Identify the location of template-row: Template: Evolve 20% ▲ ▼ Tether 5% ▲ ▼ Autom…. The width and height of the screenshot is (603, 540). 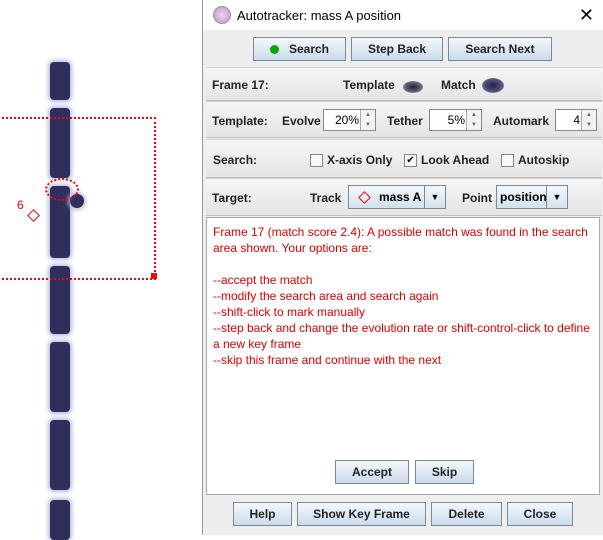
(404, 119).